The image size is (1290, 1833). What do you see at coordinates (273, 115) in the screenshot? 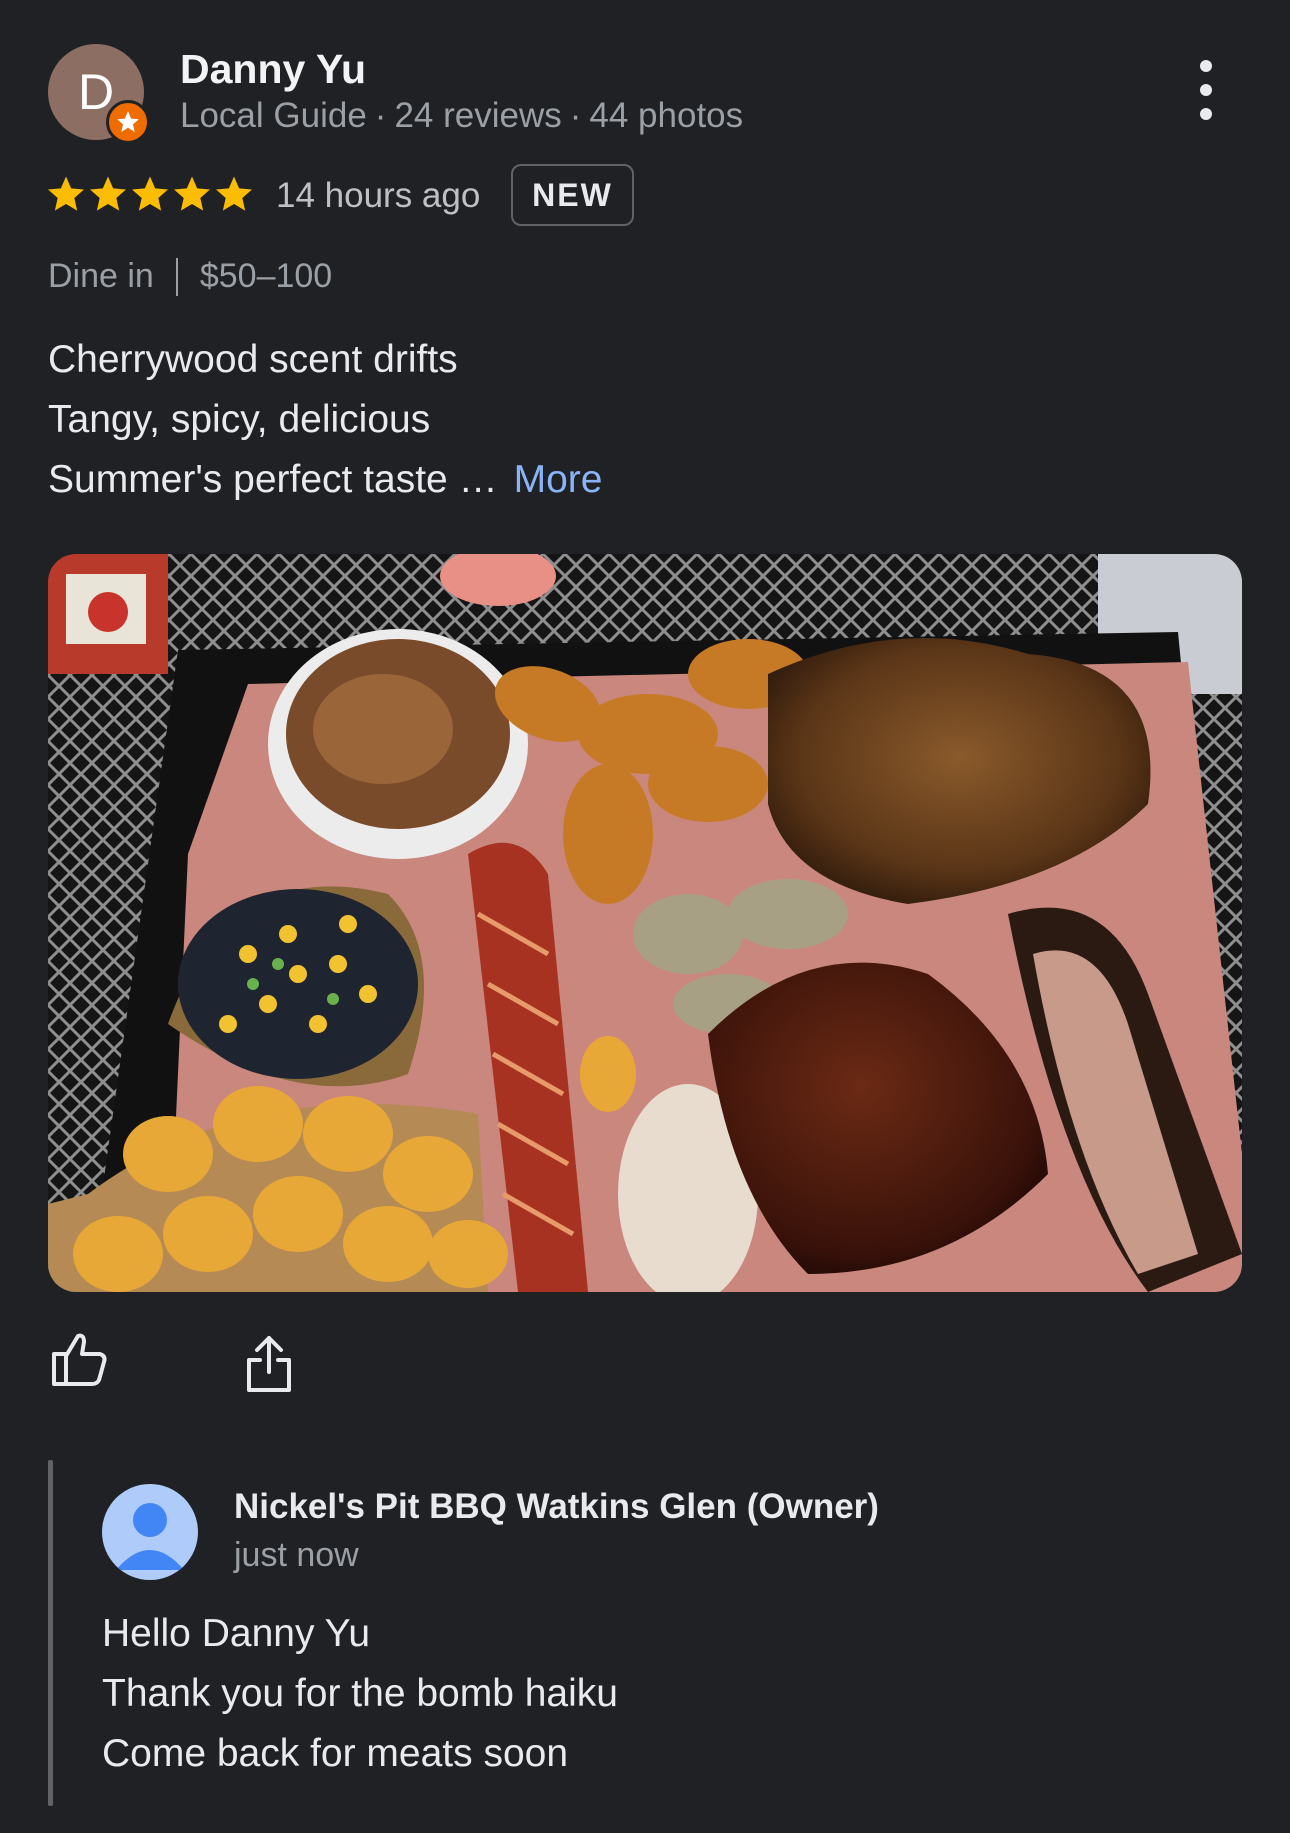
I see `reviewer-role: Local Guide` at bounding box center [273, 115].